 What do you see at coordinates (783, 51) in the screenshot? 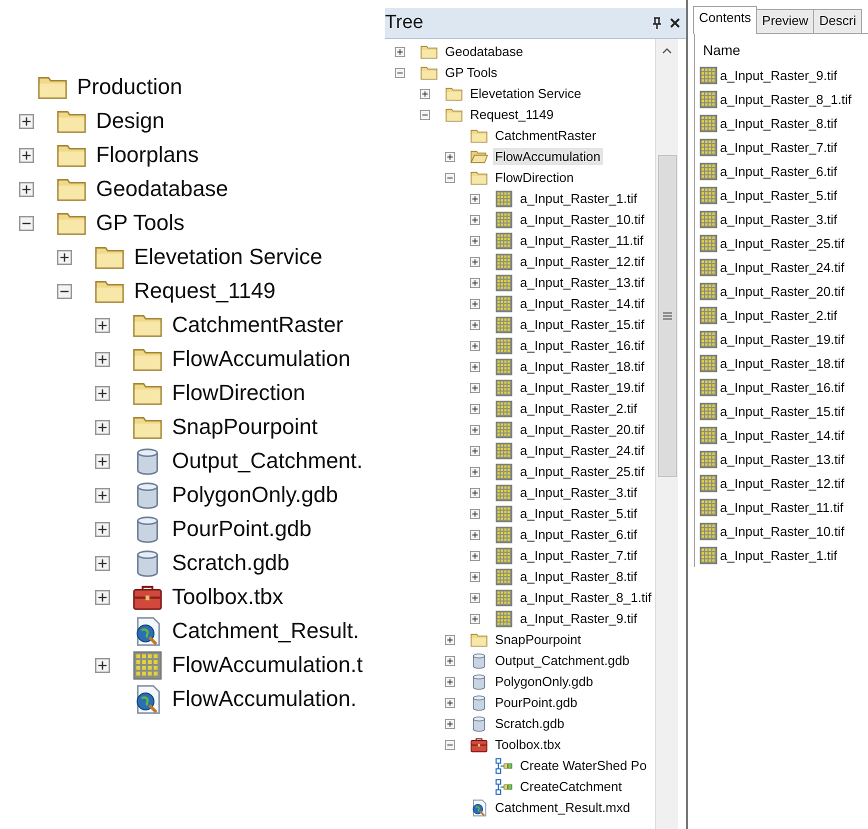
I see `name-column-header: Name` at bounding box center [783, 51].